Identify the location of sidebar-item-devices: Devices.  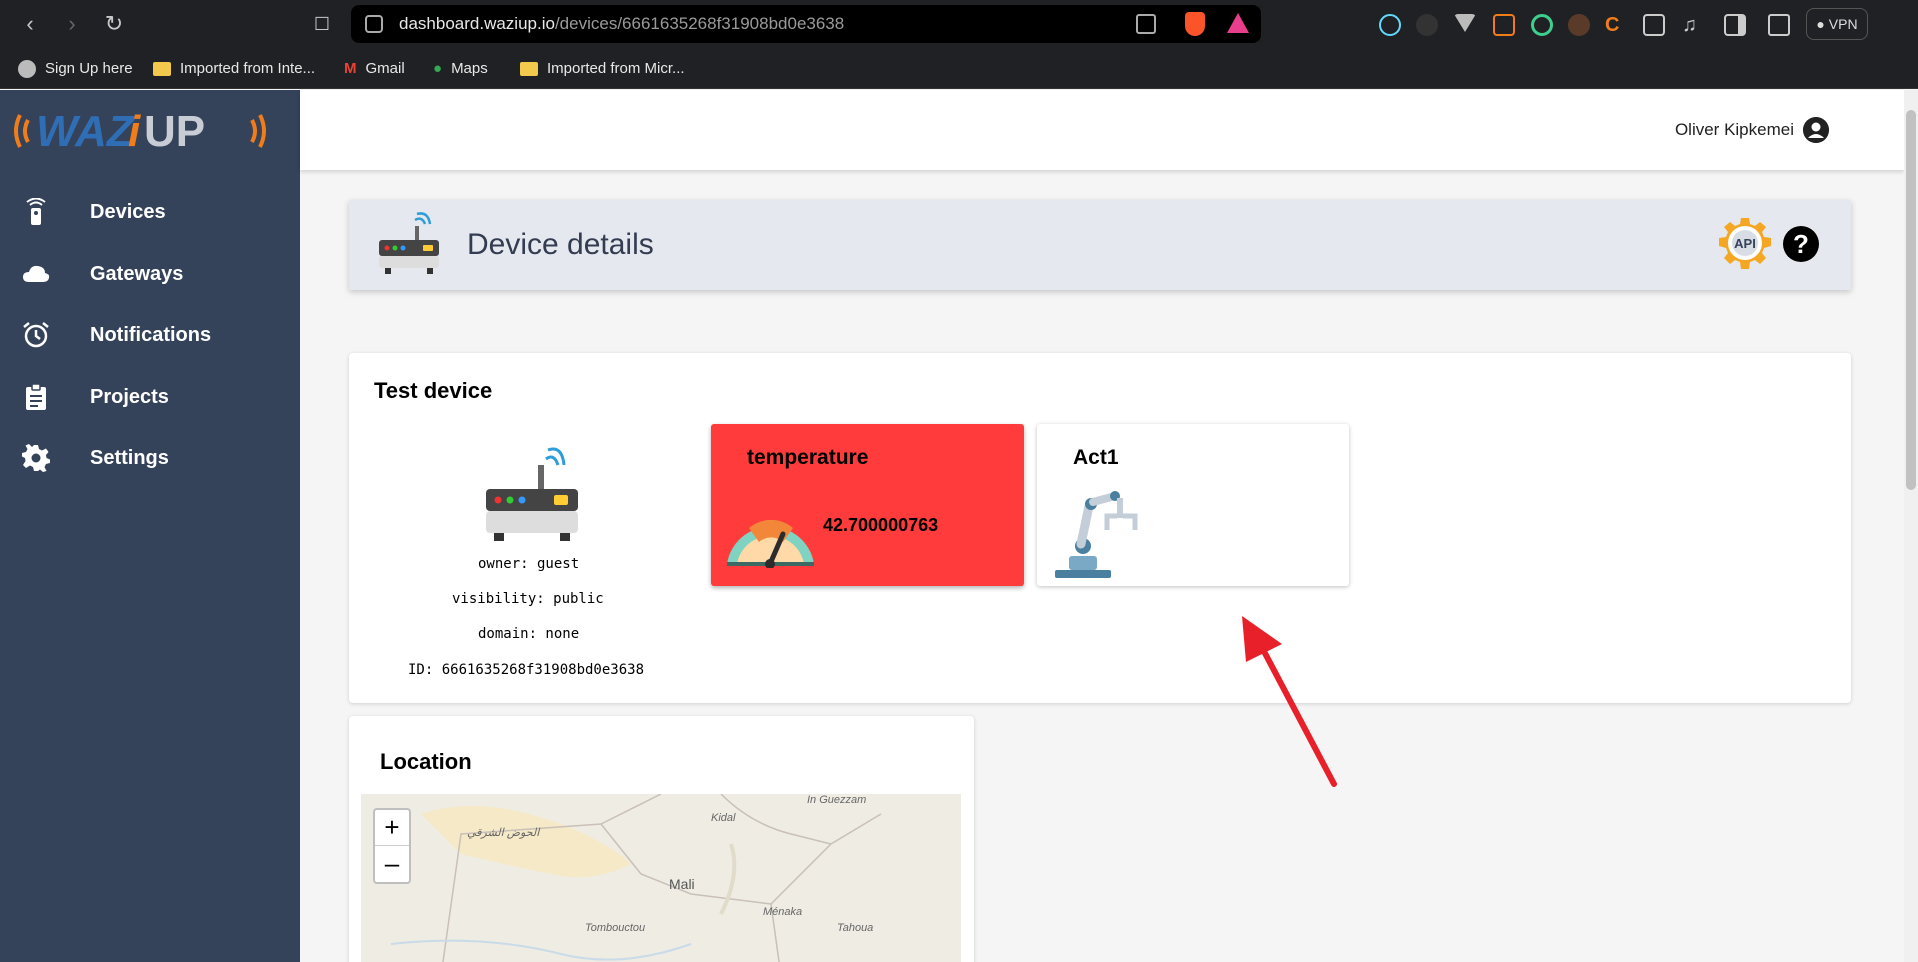
(150, 212).